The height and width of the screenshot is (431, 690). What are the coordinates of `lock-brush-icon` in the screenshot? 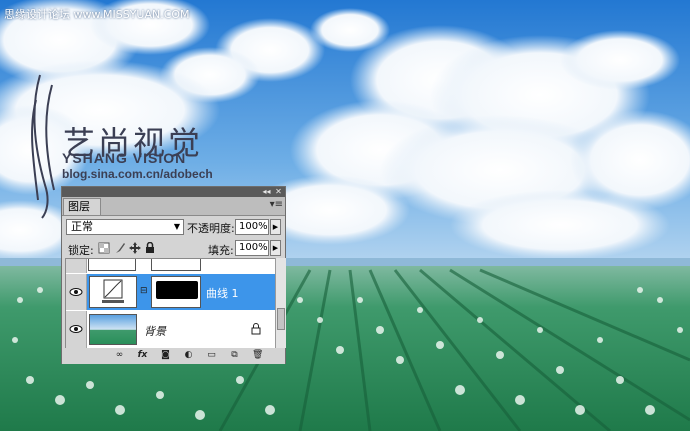 It's located at (120, 248).